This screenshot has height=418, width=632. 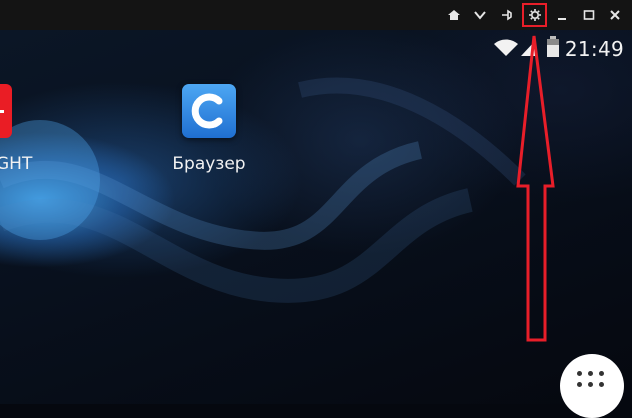 I want to click on annotation-arrow, so click(x=535, y=188).